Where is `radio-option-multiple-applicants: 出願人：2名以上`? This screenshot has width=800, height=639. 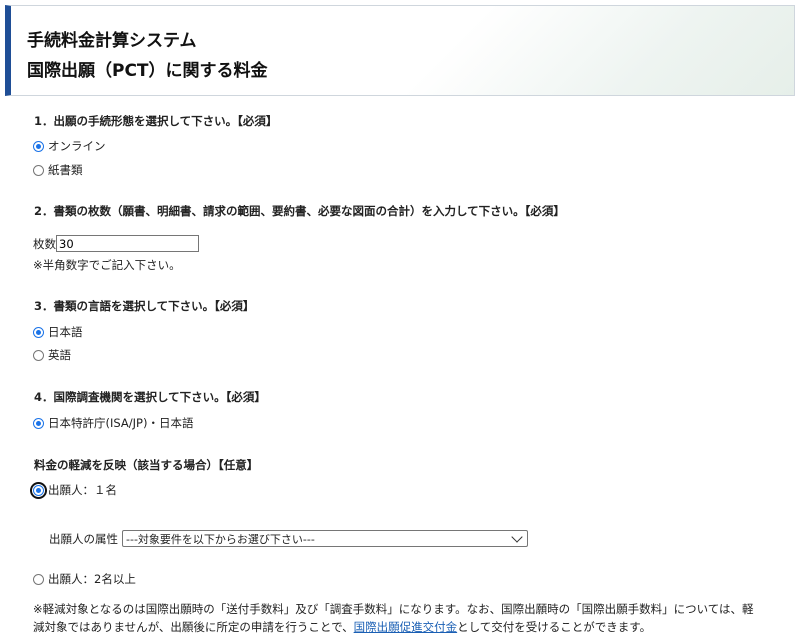
radio-option-multiple-applicants: 出願人：2名以上 is located at coordinates (84, 579).